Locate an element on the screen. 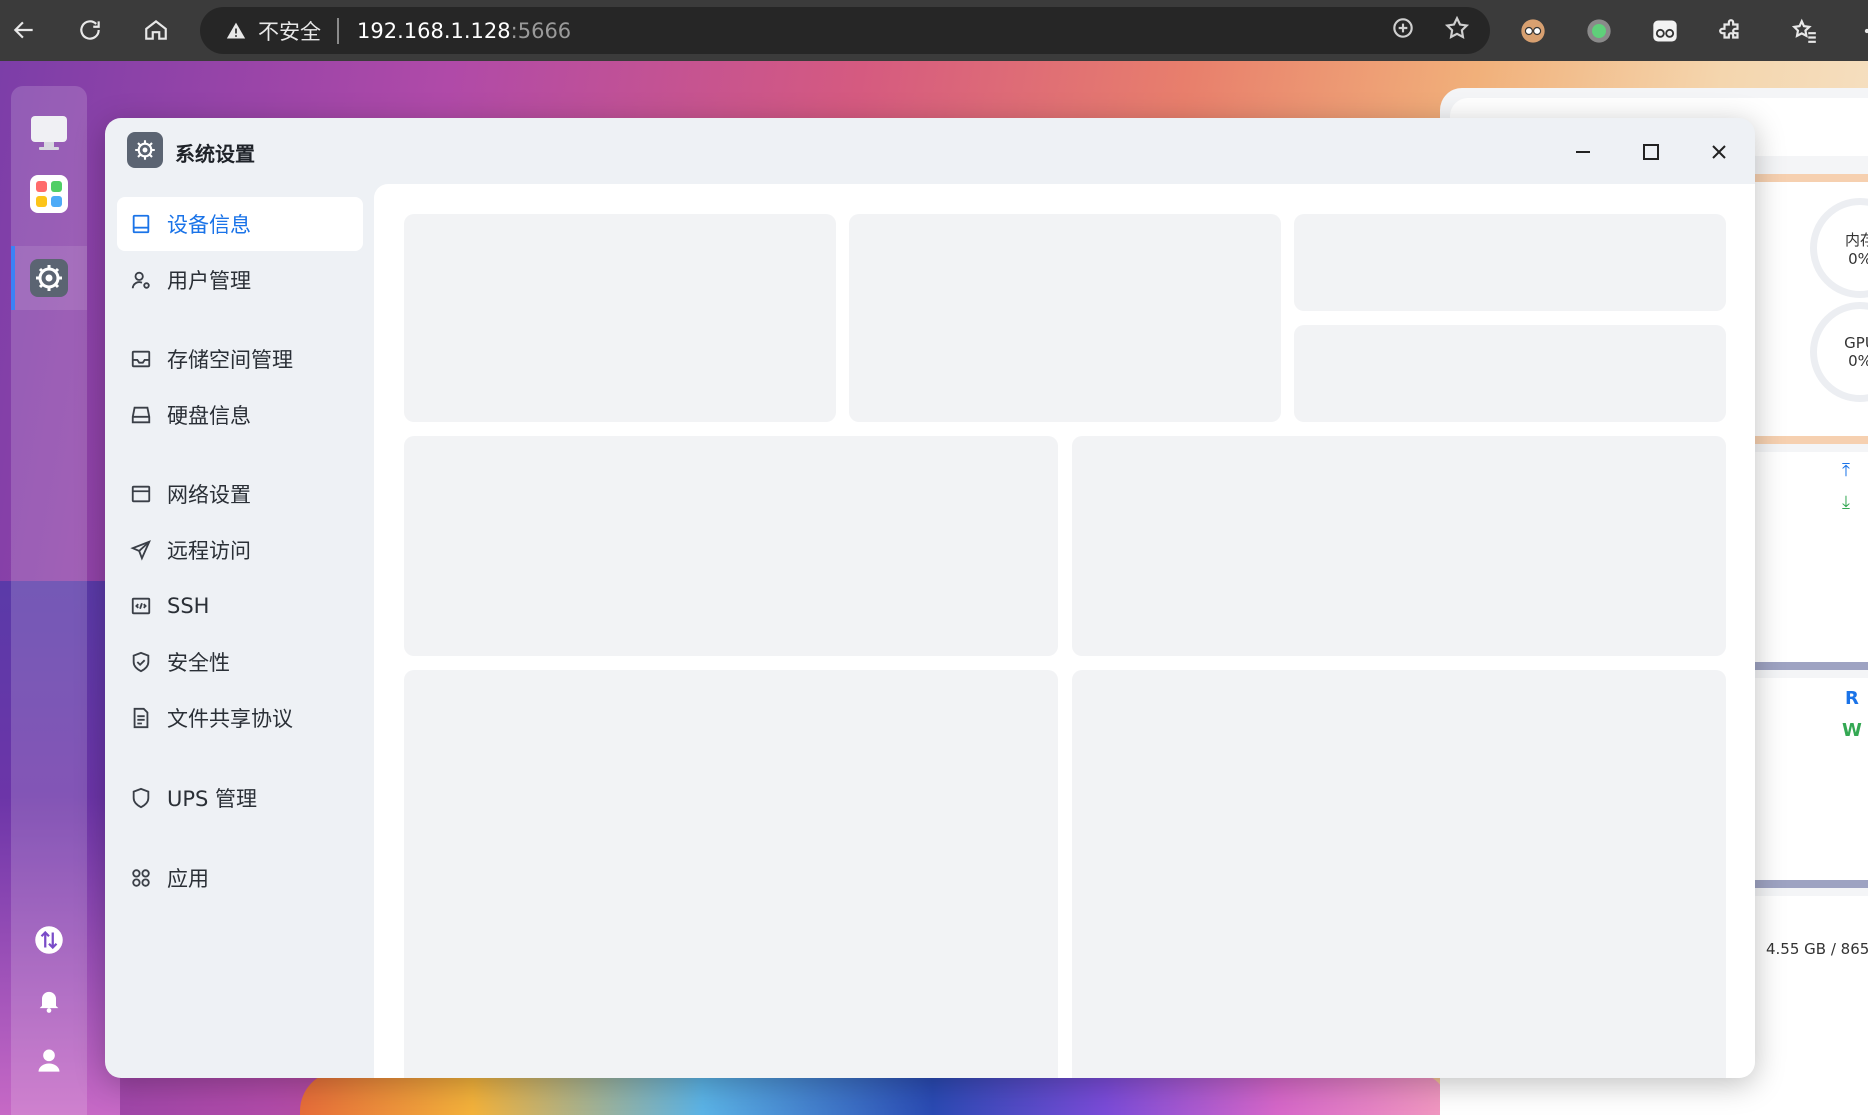 This screenshot has height=1115, width=1868. back-arrow-icon is located at coordinates (24, 30).